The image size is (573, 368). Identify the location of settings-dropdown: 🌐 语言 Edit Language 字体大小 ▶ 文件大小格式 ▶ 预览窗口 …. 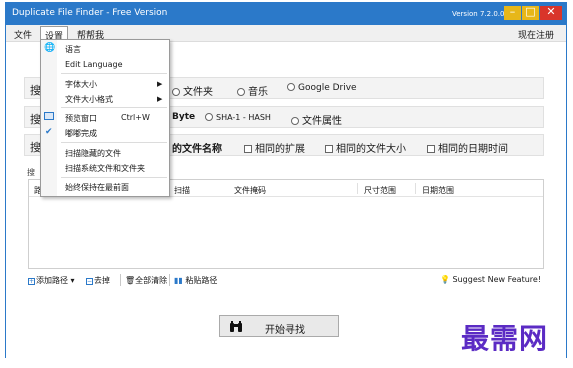
(105, 118).